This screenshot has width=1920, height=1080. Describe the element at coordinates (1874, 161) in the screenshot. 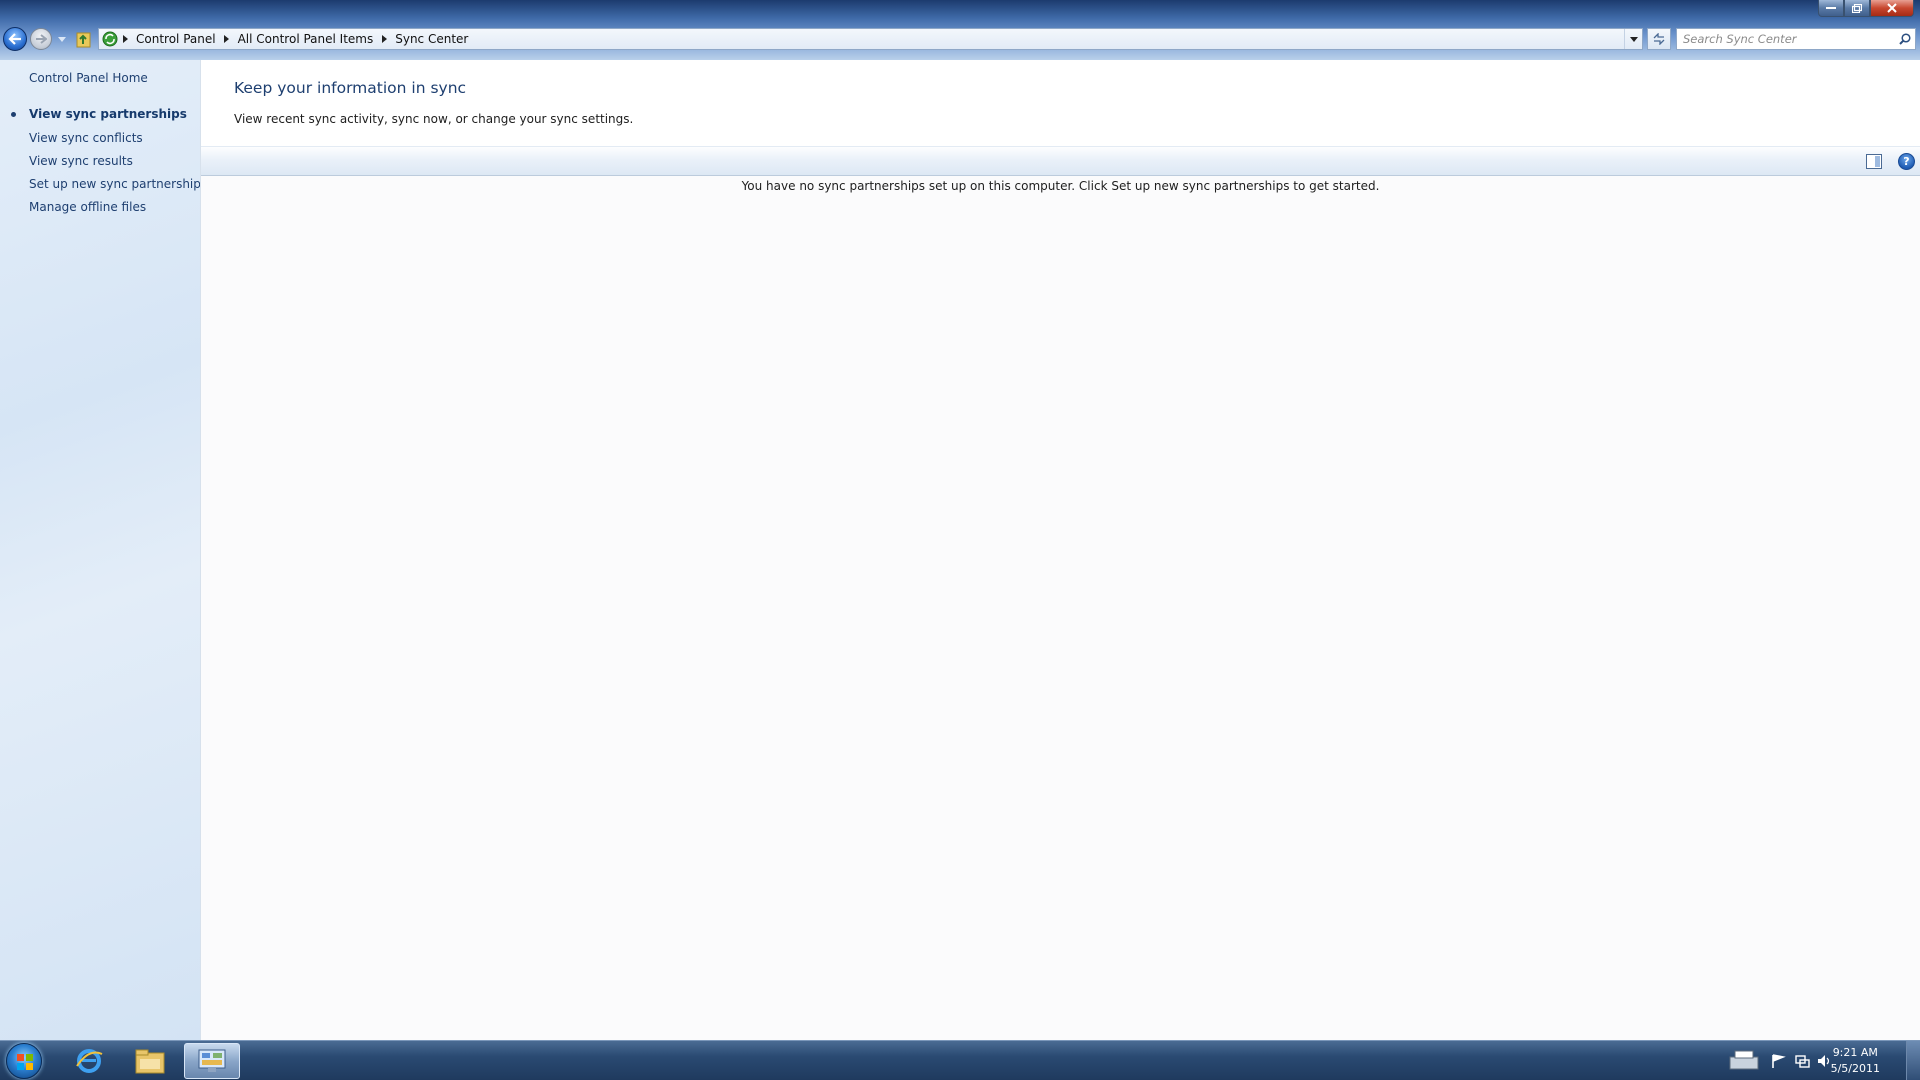

I see `preview-pane-icon` at that location.